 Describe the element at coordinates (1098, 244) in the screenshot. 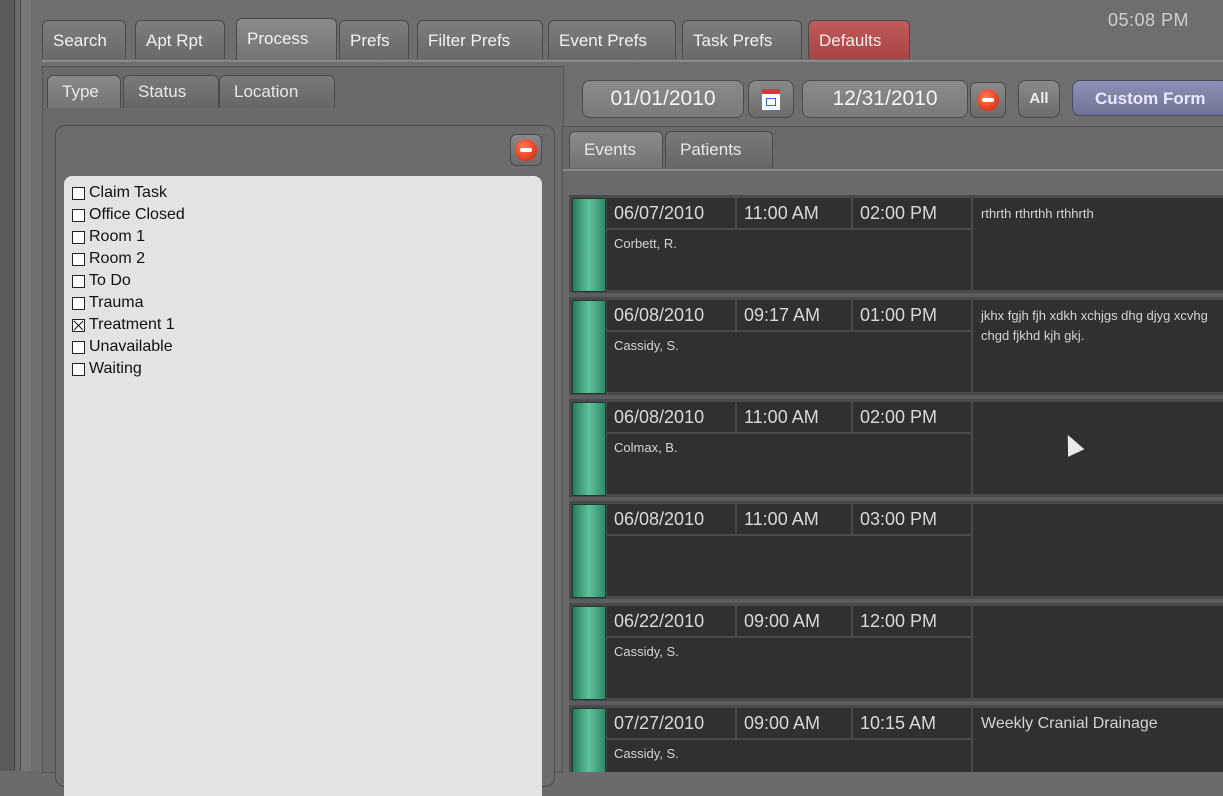

I see `event-note: rthrth rthrthh rthhrth` at that location.